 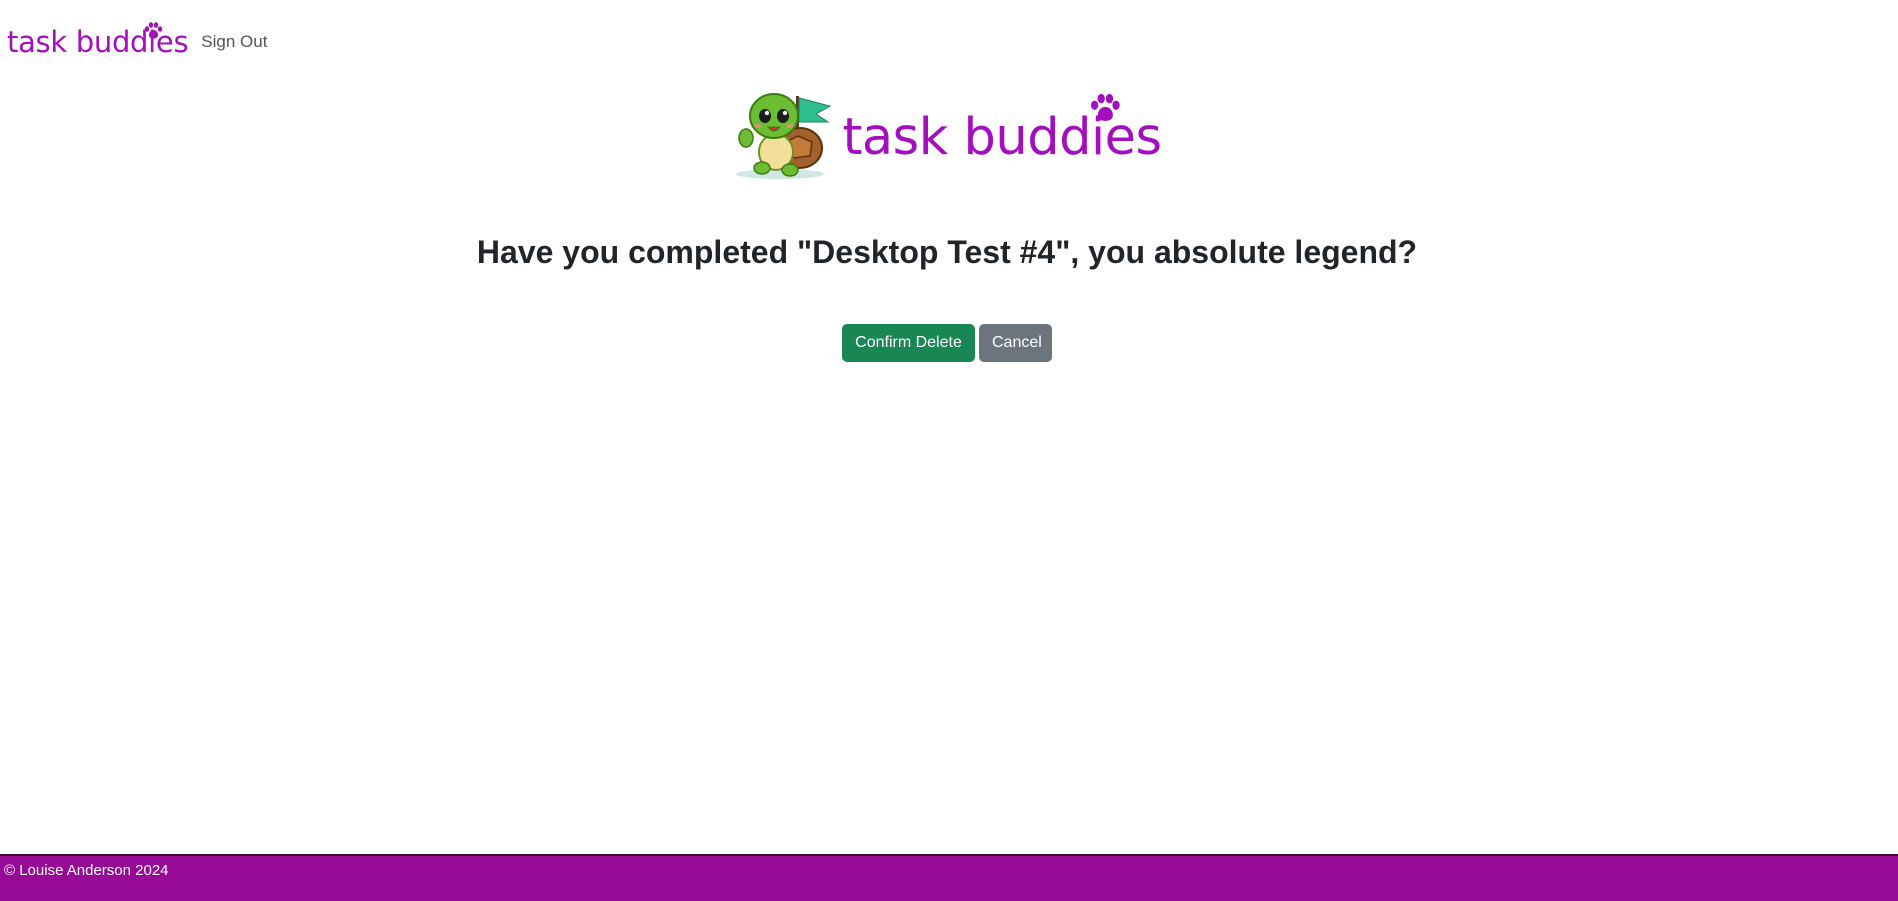 What do you see at coordinates (949, 877) in the screenshot?
I see `footer: © Louise Anderson 2024` at bounding box center [949, 877].